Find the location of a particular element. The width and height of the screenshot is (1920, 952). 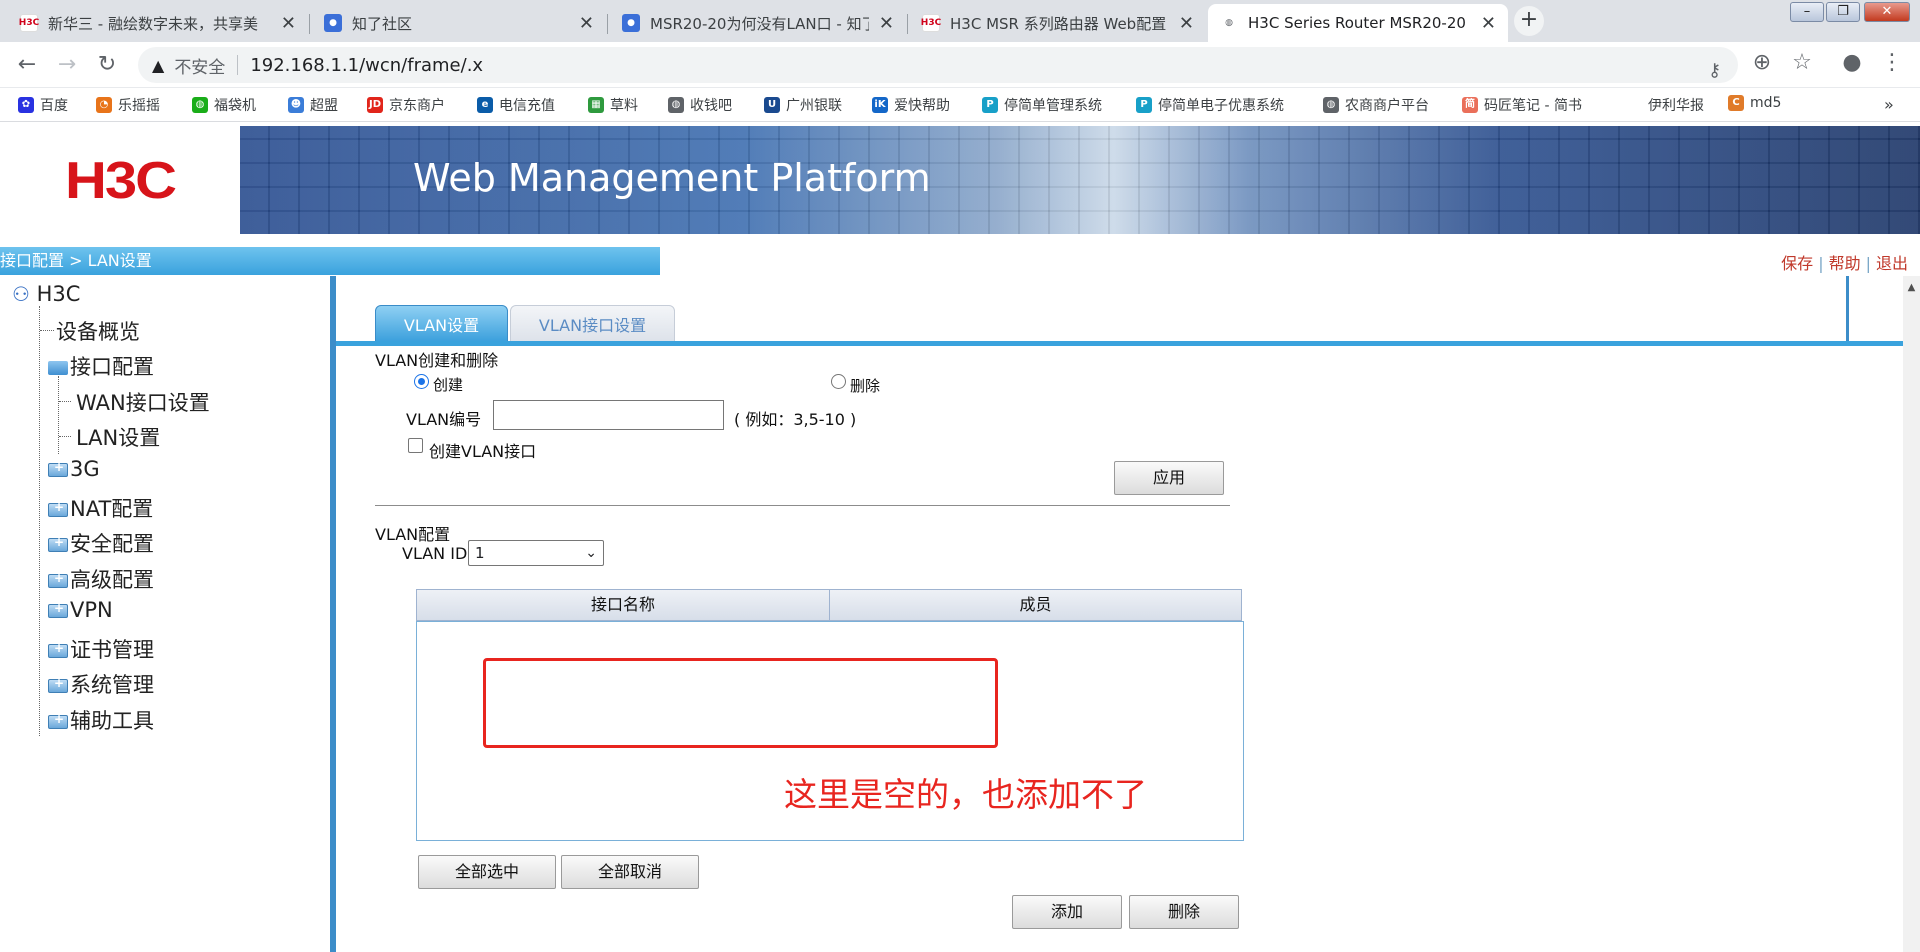

select-all-button: 全部选中 is located at coordinates (487, 872).